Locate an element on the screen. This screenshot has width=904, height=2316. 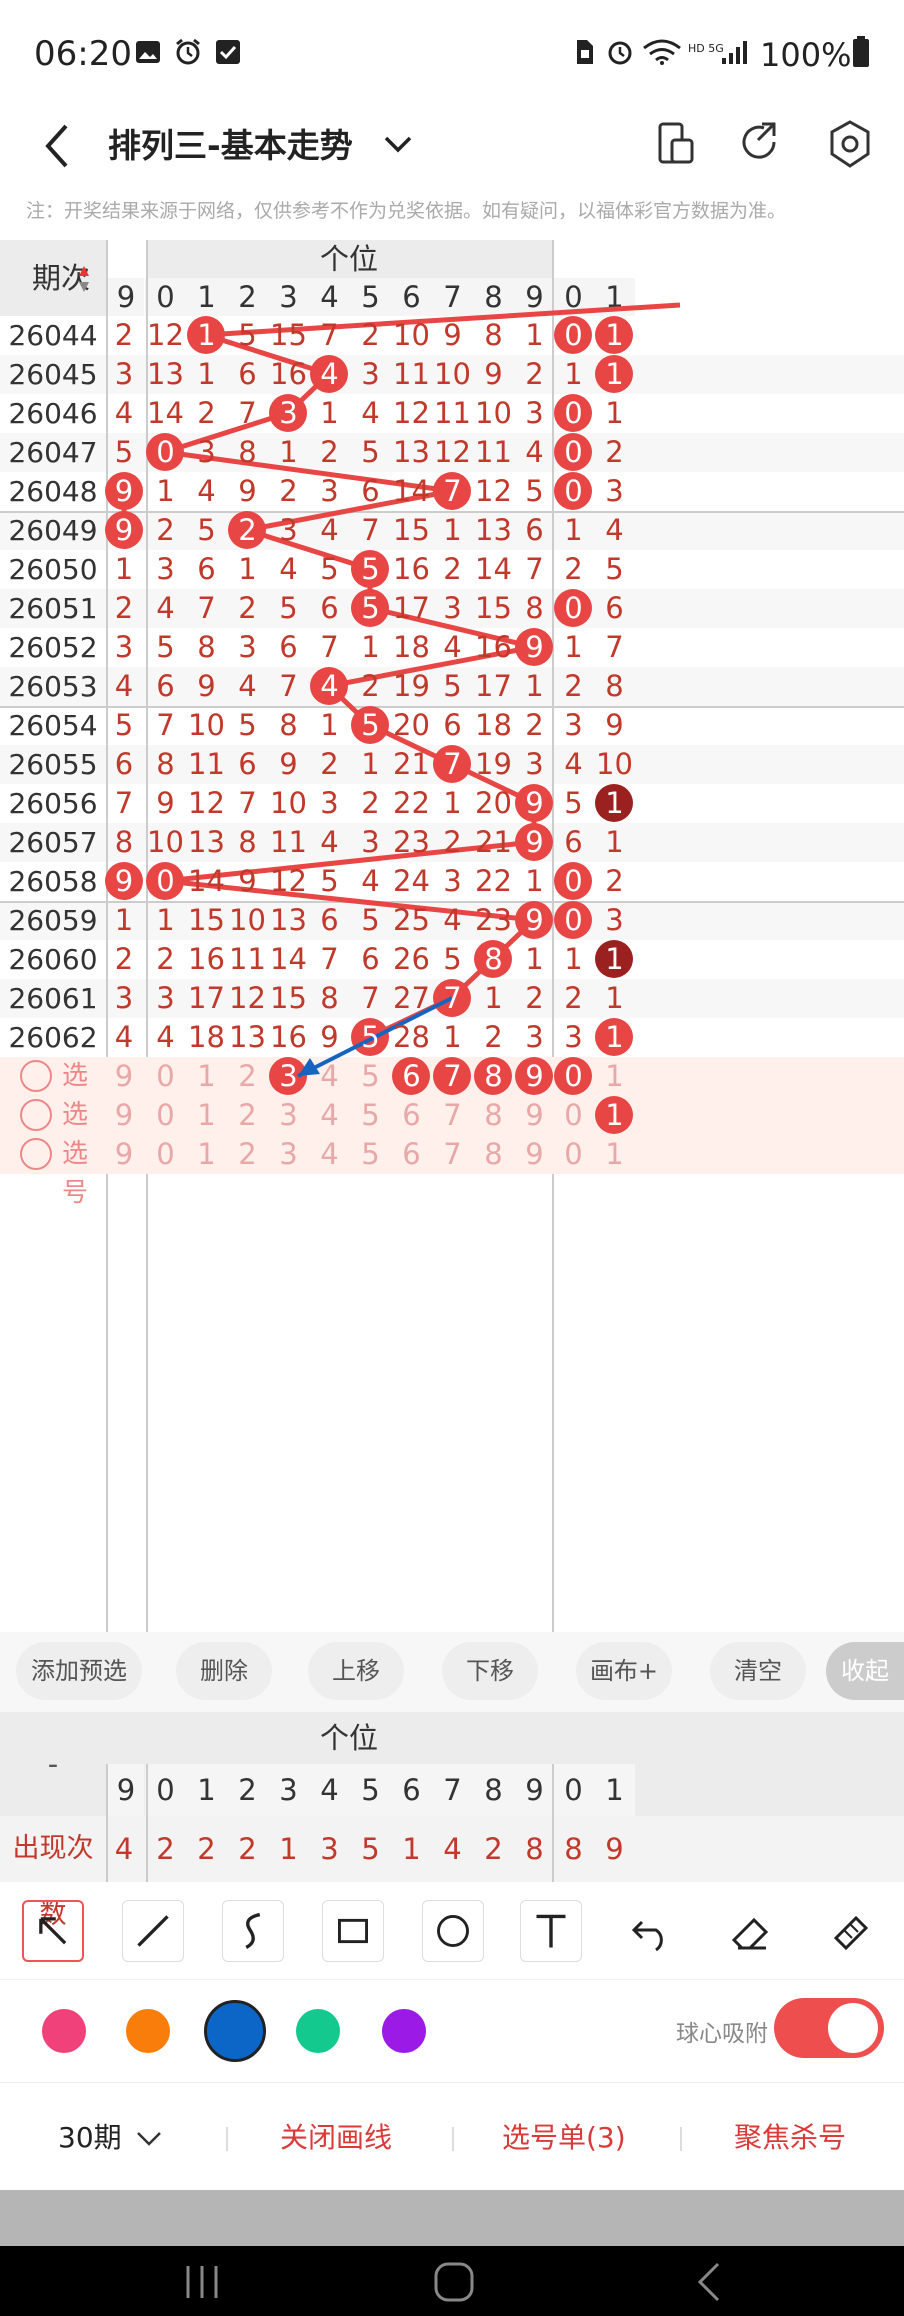
device-switch-icon is located at coordinates (676, 144).